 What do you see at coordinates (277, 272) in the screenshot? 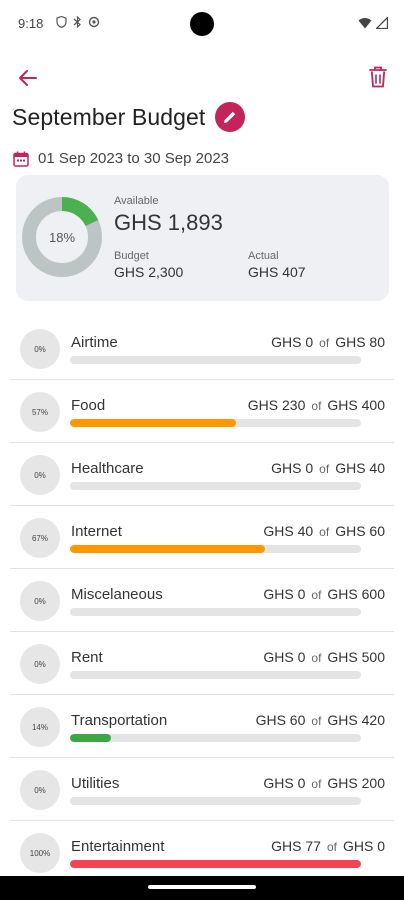
I see `actual-value: GHS 407` at bounding box center [277, 272].